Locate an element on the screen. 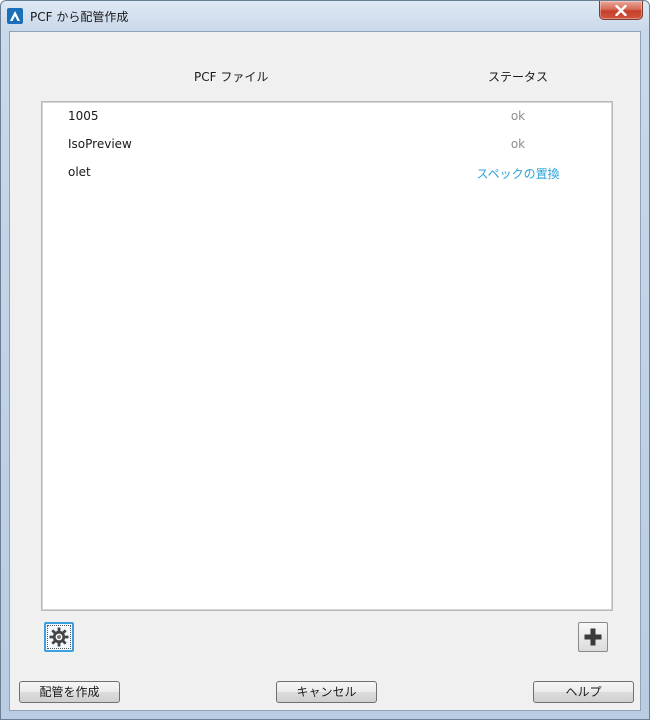  pcf-file-name: IsoPreview is located at coordinates (100, 144).